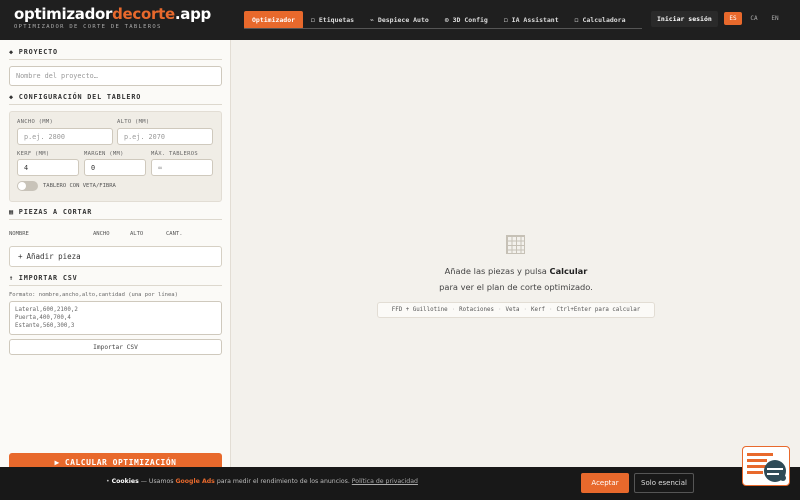 The image size is (800, 500). What do you see at coordinates (516, 271) in the screenshot?
I see `empty-state-message: Añade las piezas y pulsa Calcular` at bounding box center [516, 271].